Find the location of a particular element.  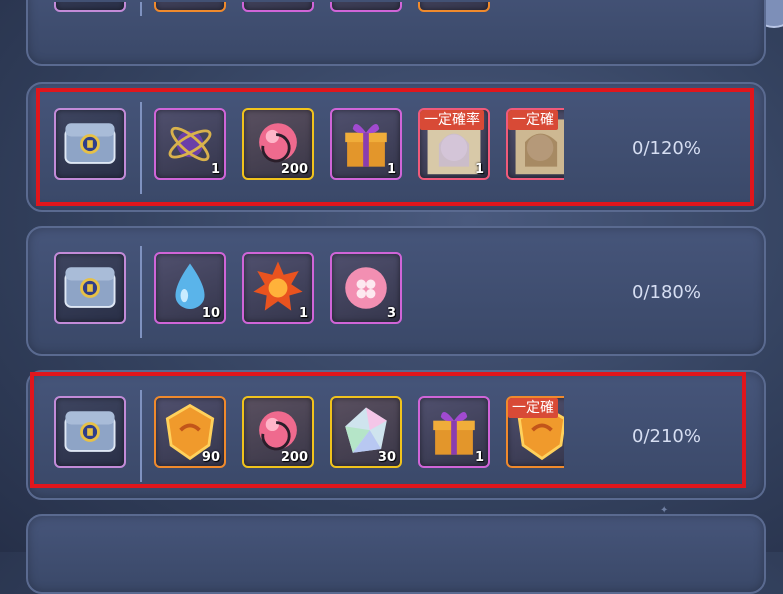

reward-item: 10 is located at coordinates (190, 288).